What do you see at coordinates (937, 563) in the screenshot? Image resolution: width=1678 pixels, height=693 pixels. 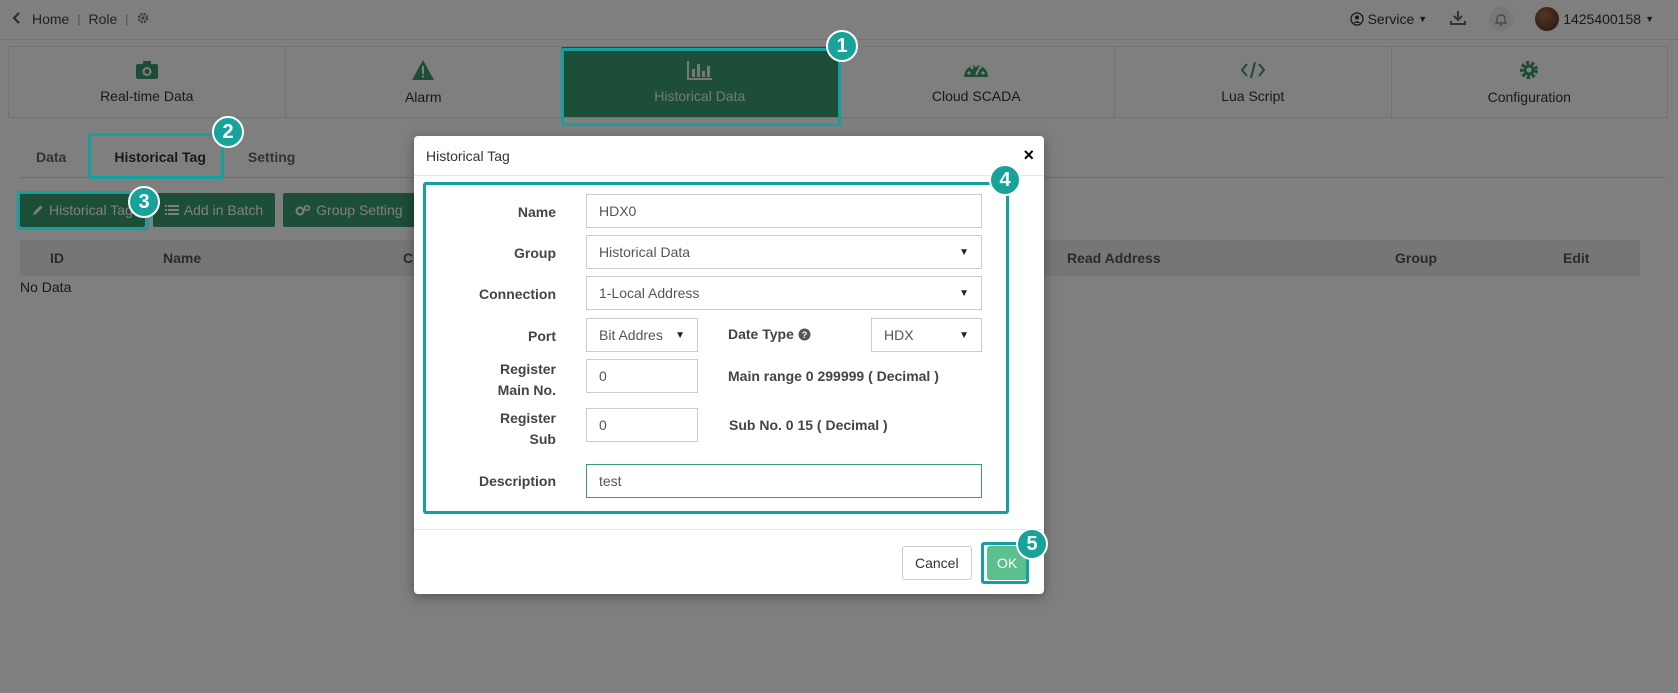 I see `cancel-button: Cancel` at bounding box center [937, 563].